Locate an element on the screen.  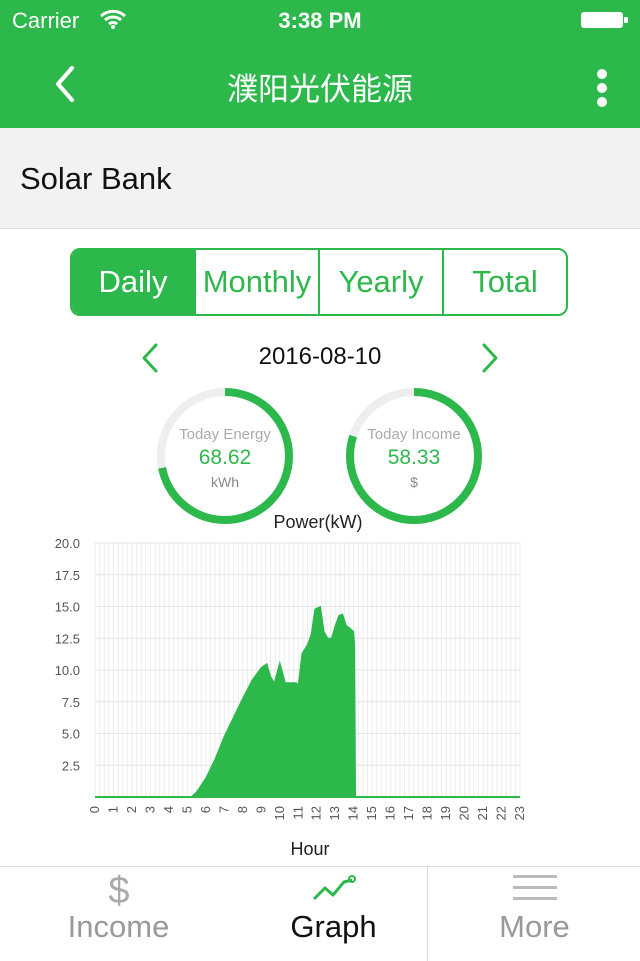
tab-daily: Daily is located at coordinates (133, 282).